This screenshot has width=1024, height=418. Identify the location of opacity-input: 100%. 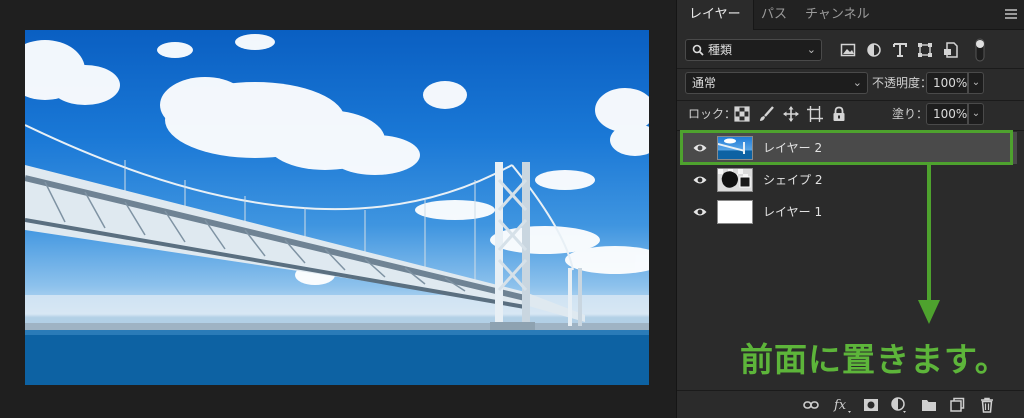
(947, 83).